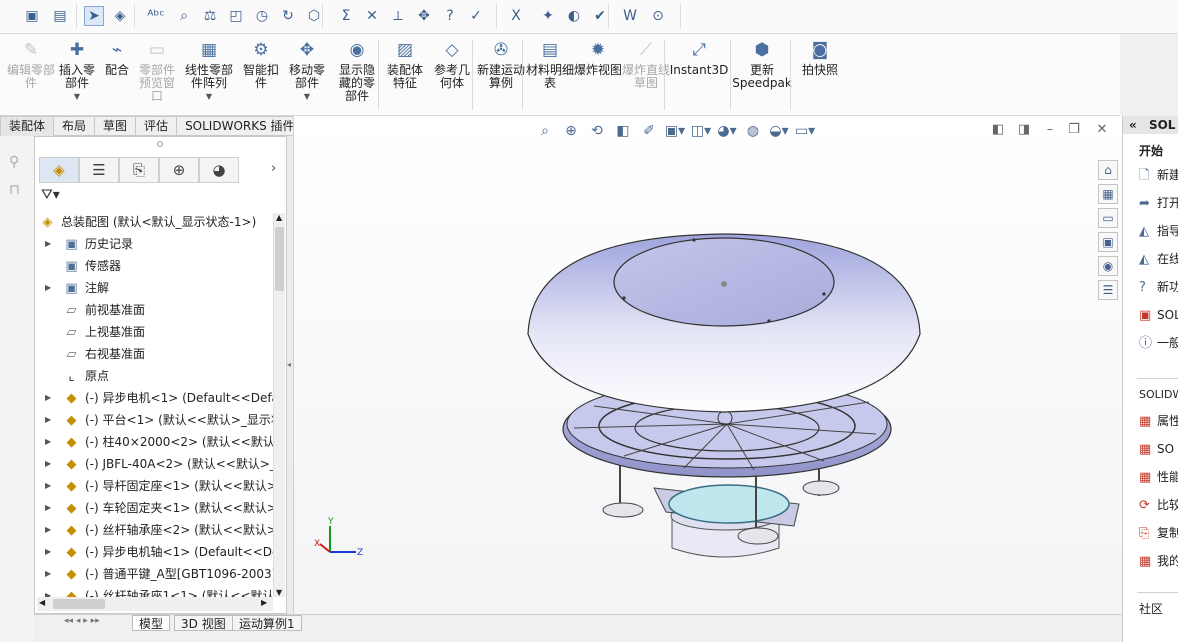 The height and width of the screenshot is (642, 1178). I want to click on view-palette-icon: ▣, so click(1108, 242).